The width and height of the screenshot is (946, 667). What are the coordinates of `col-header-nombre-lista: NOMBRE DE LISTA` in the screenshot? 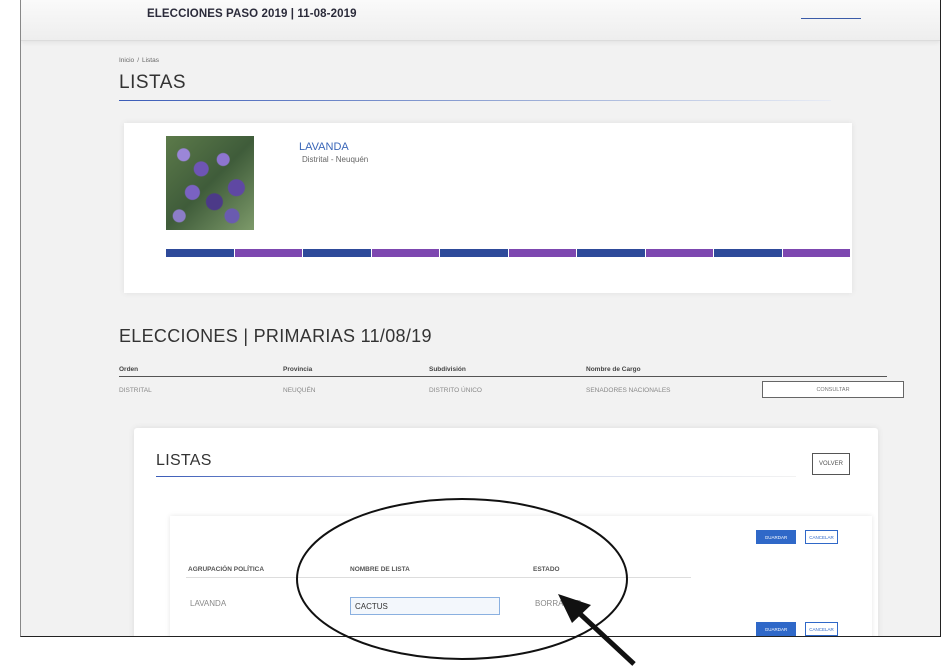 It's located at (380, 569).